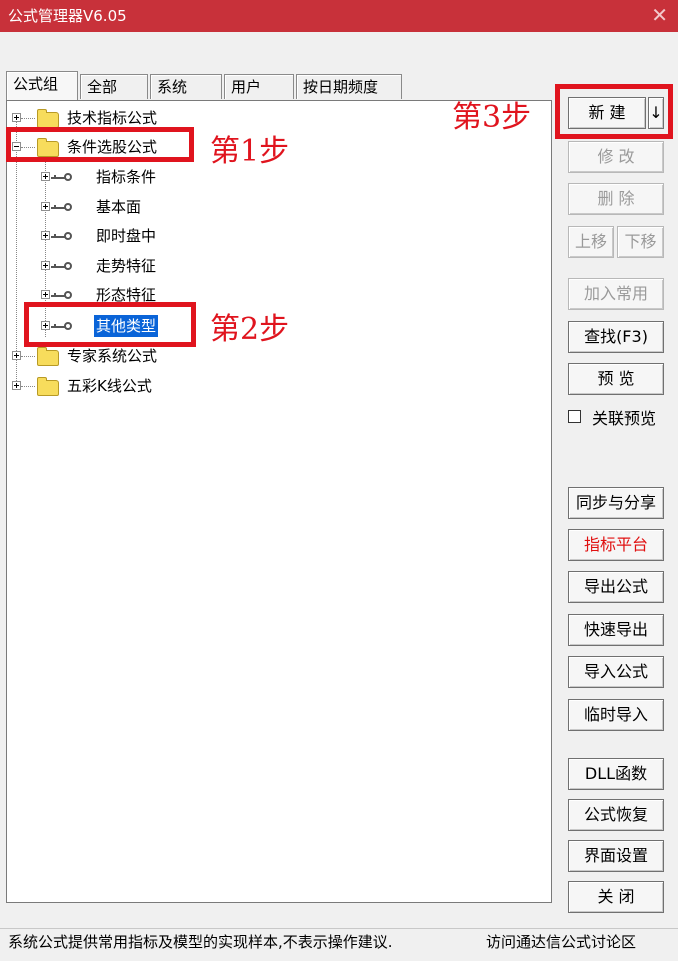 The height and width of the screenshot is (961, 678). Describe the element at coordinates (591, 242) in the screenshot. I see `move-up-button: 上移` at that location.